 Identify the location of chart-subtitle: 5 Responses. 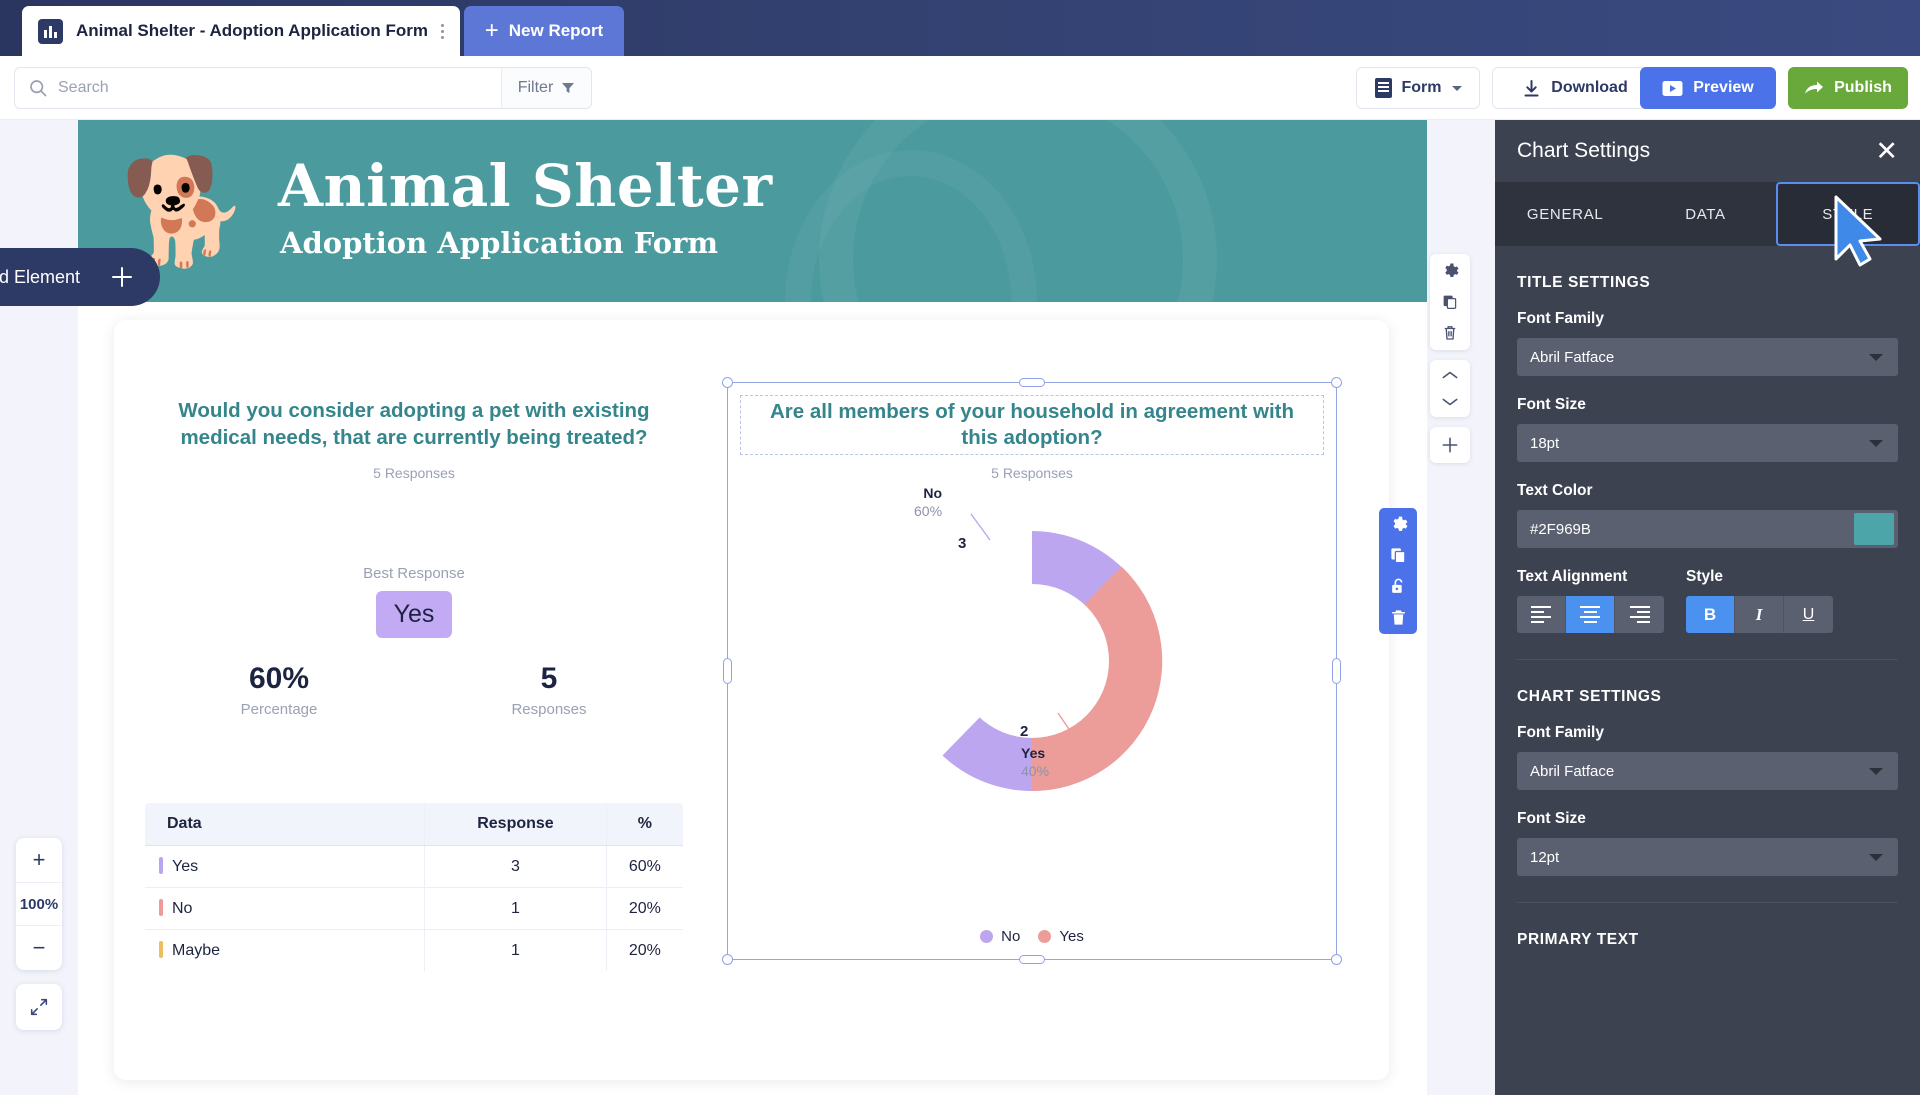
(1032, 473).